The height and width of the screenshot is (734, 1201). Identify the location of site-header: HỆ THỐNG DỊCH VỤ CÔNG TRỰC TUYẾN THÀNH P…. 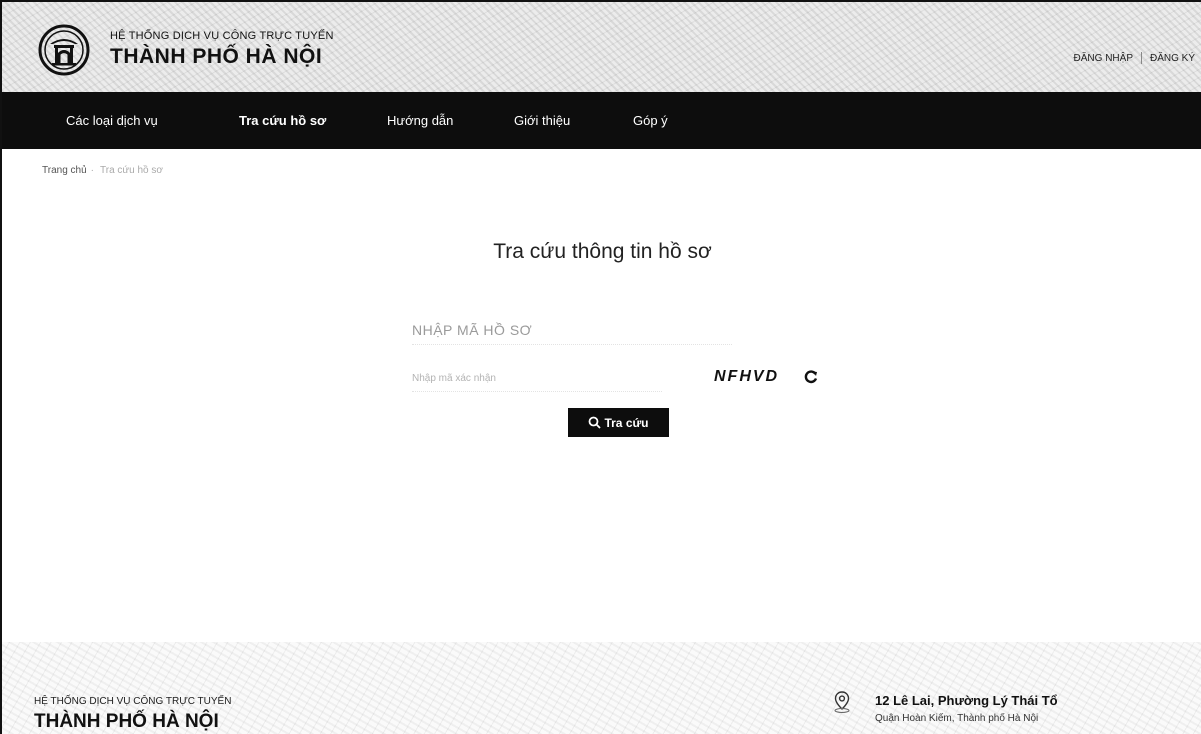
(601, 47).